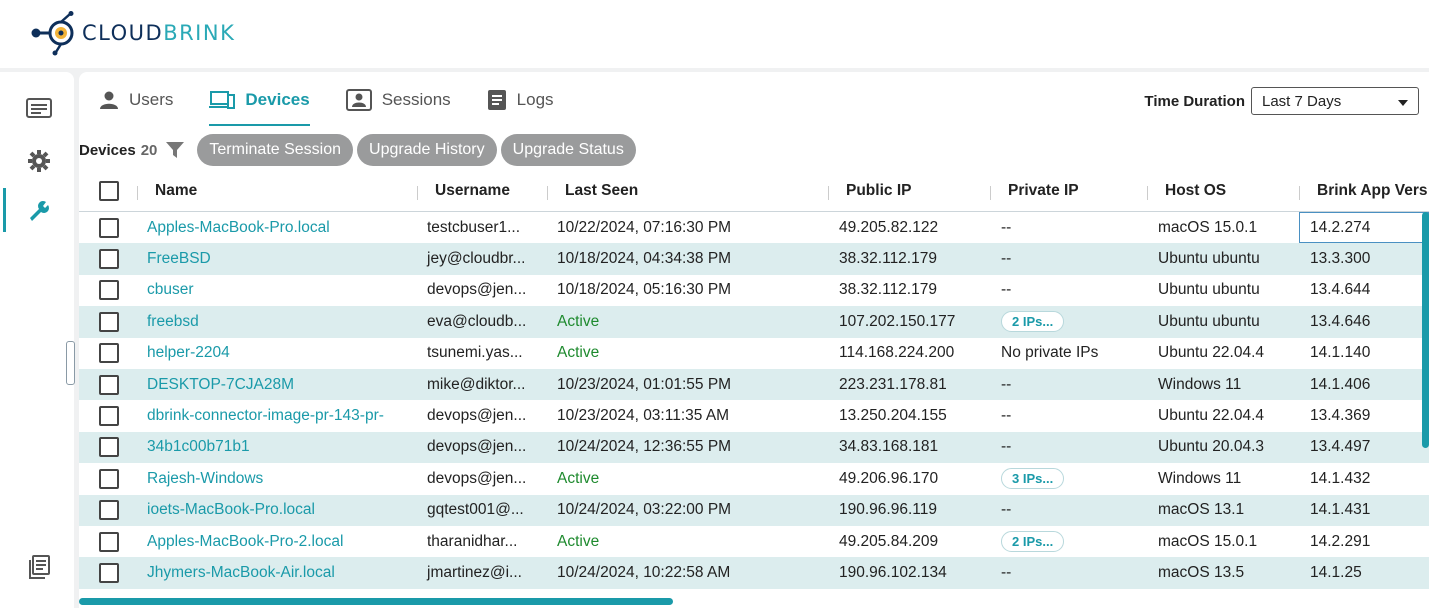 The width and height of the screenshot is (1429, 608). I want to click on app-version-cell: 14.2.274, so click(1364, 228).